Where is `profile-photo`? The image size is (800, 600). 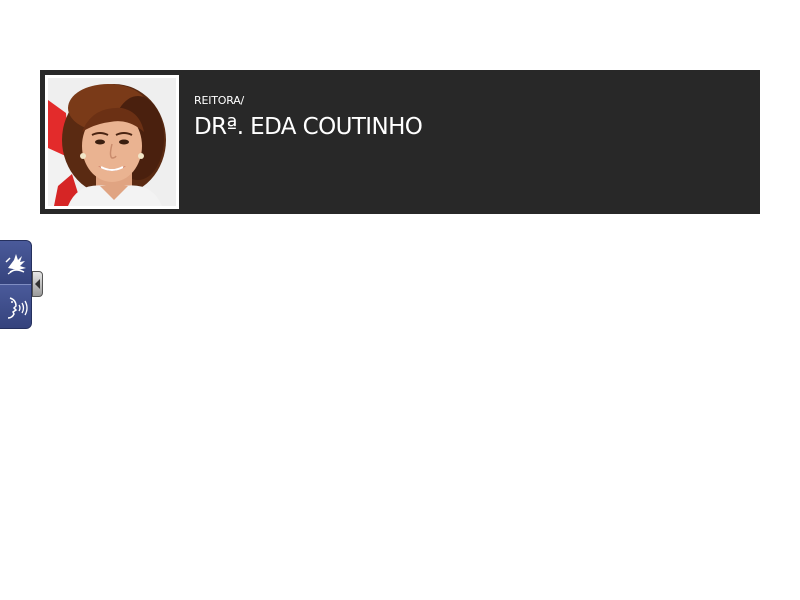 profile-photo is located at coordinates (112, 142).